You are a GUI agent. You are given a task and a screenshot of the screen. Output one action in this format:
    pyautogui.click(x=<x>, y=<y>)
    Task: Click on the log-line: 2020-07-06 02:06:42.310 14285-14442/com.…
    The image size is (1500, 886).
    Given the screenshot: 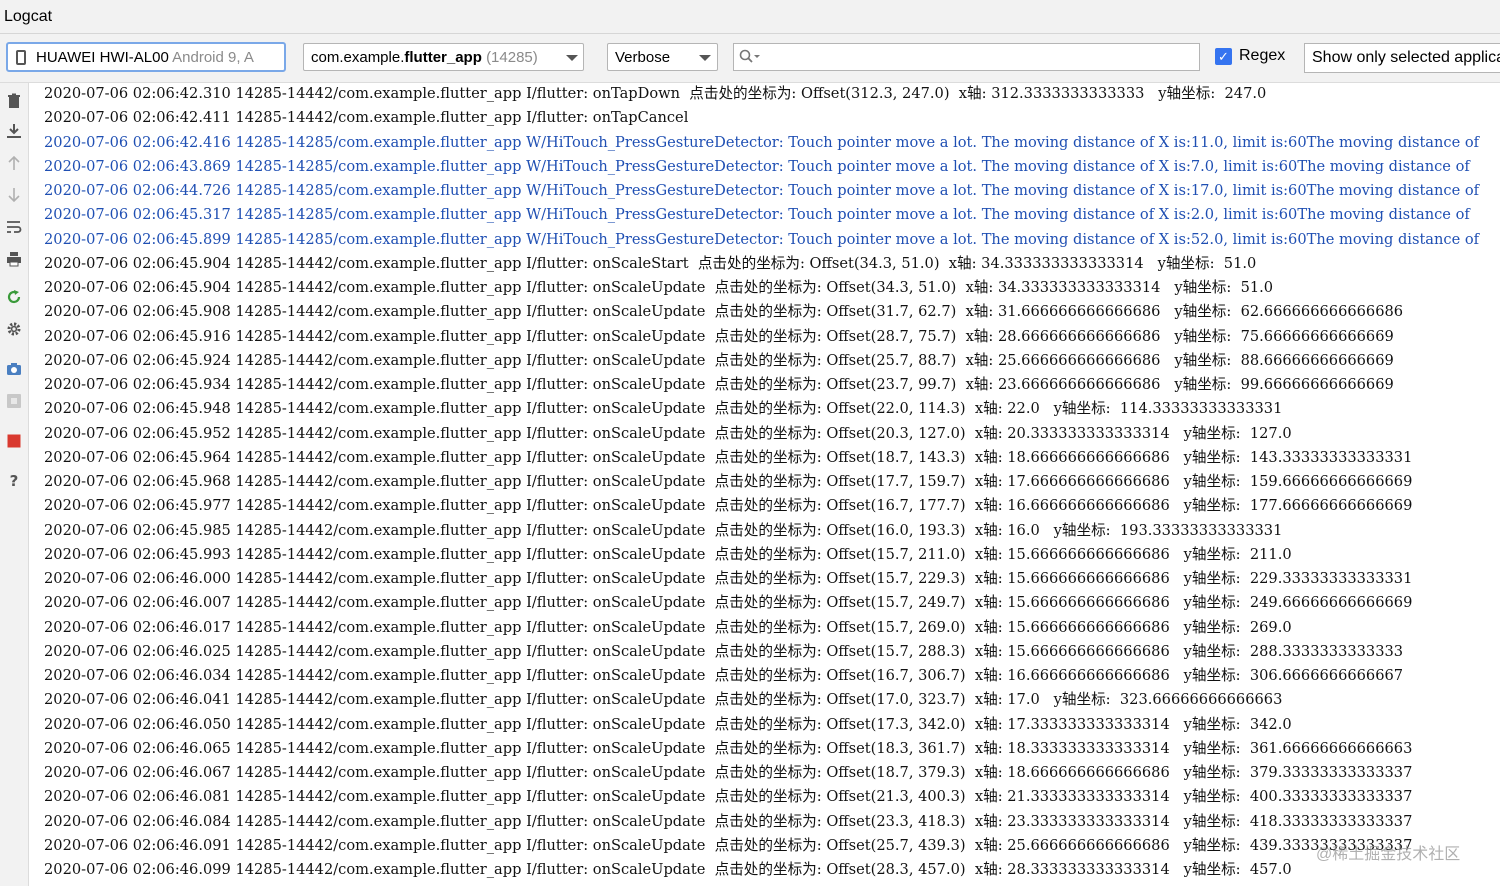 What is the action you would take?
    pyautogui.click(x=655, y=94)
    